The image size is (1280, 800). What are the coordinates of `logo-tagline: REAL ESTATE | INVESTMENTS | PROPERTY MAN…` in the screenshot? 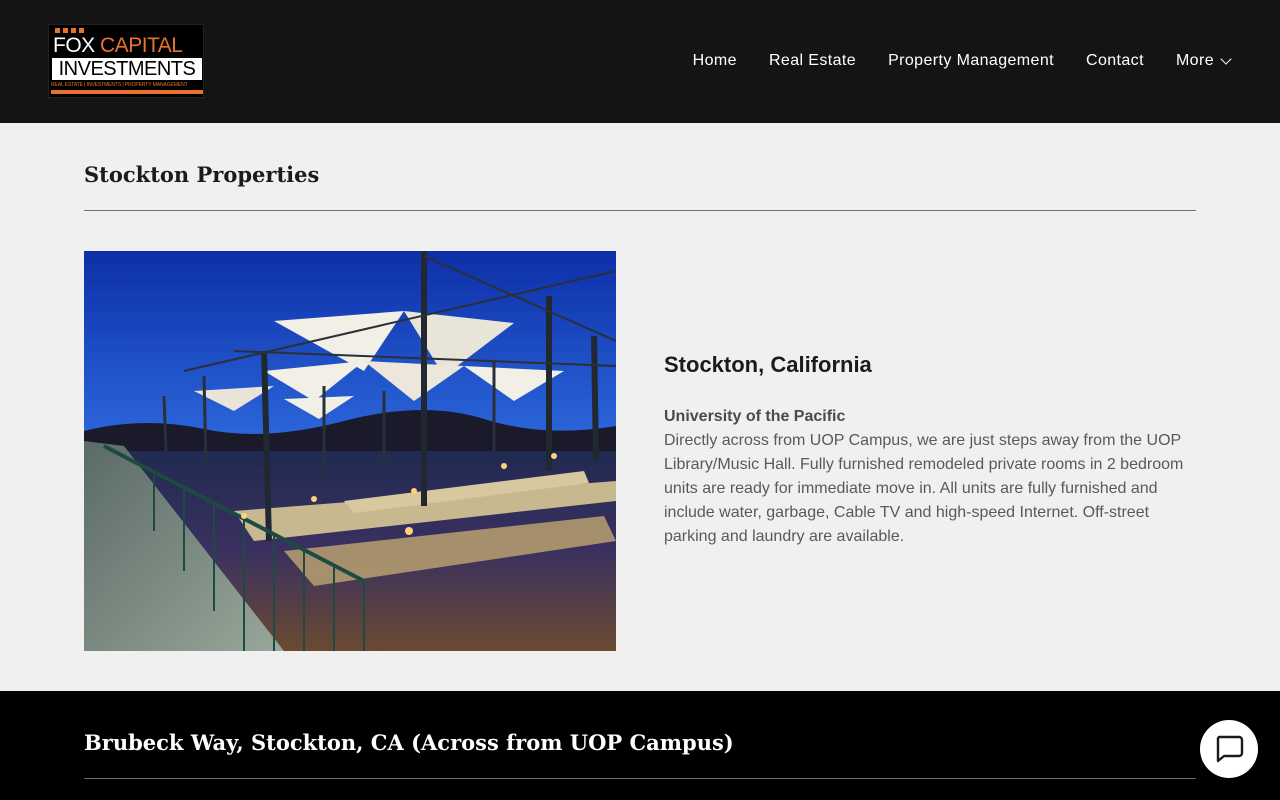 It's located at (119, 85).